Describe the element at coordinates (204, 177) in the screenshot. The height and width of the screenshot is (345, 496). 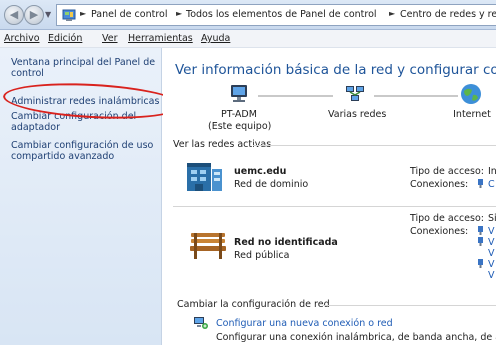
I see `domain-network-icon` at that location.